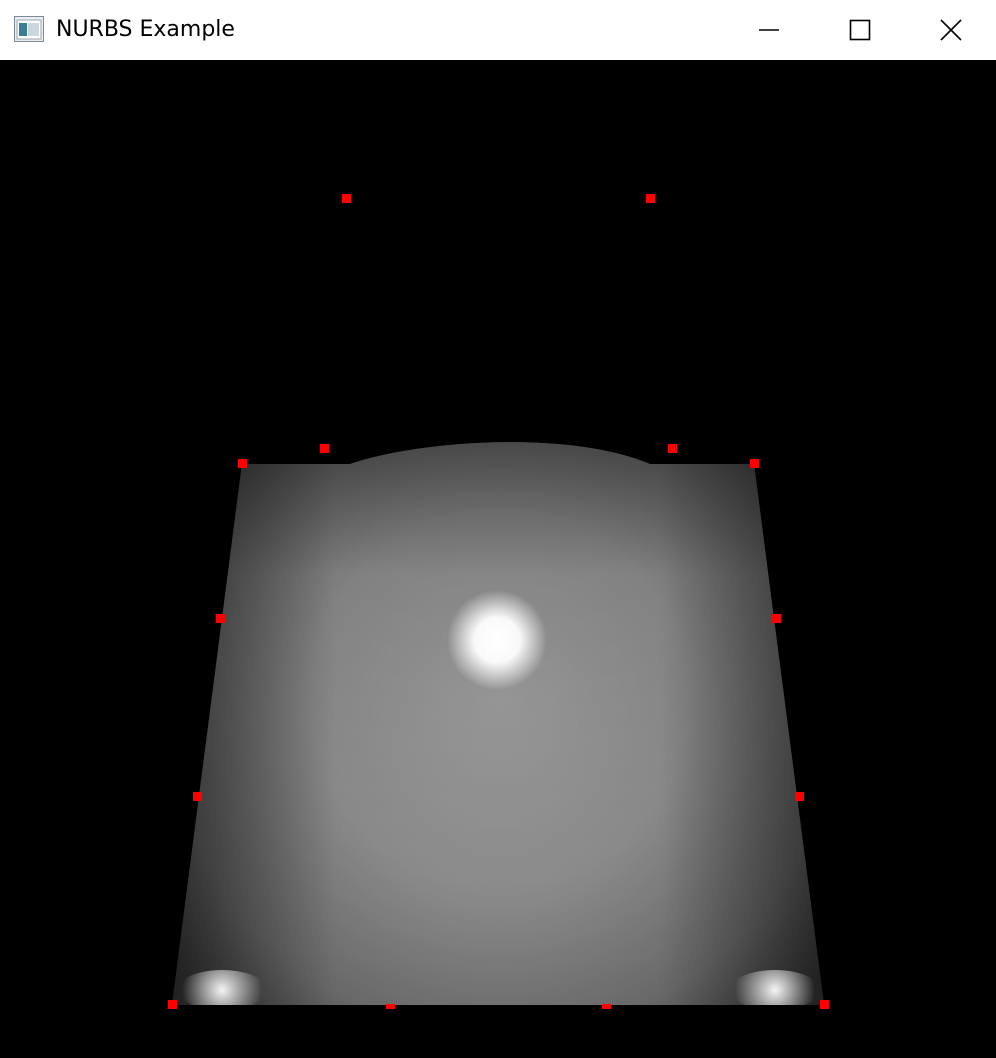  What do you see at coordinates (145, 29) in the screenshot?
I see `window-title: NURBS Example` at bounding box center [145, 29].